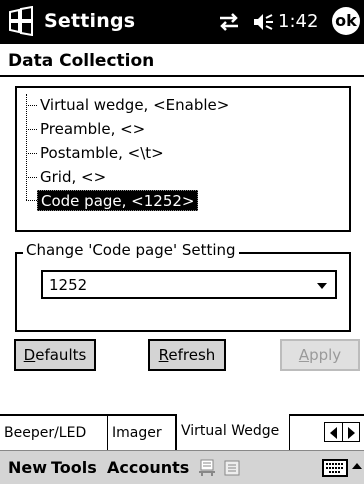  I want to click on tree-item-postamble: Postamble, <\t>, so click(94, 153).